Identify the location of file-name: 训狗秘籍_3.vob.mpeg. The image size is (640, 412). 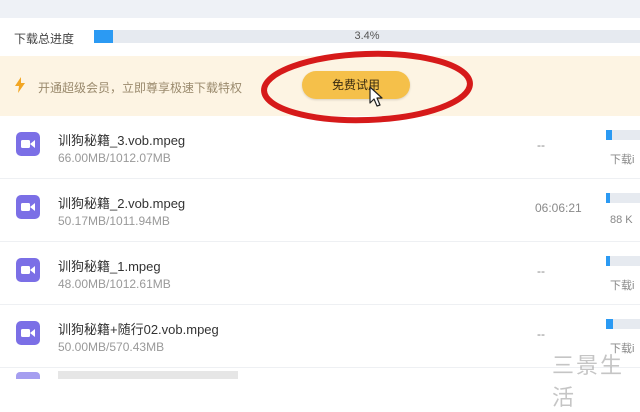
(122, 140).